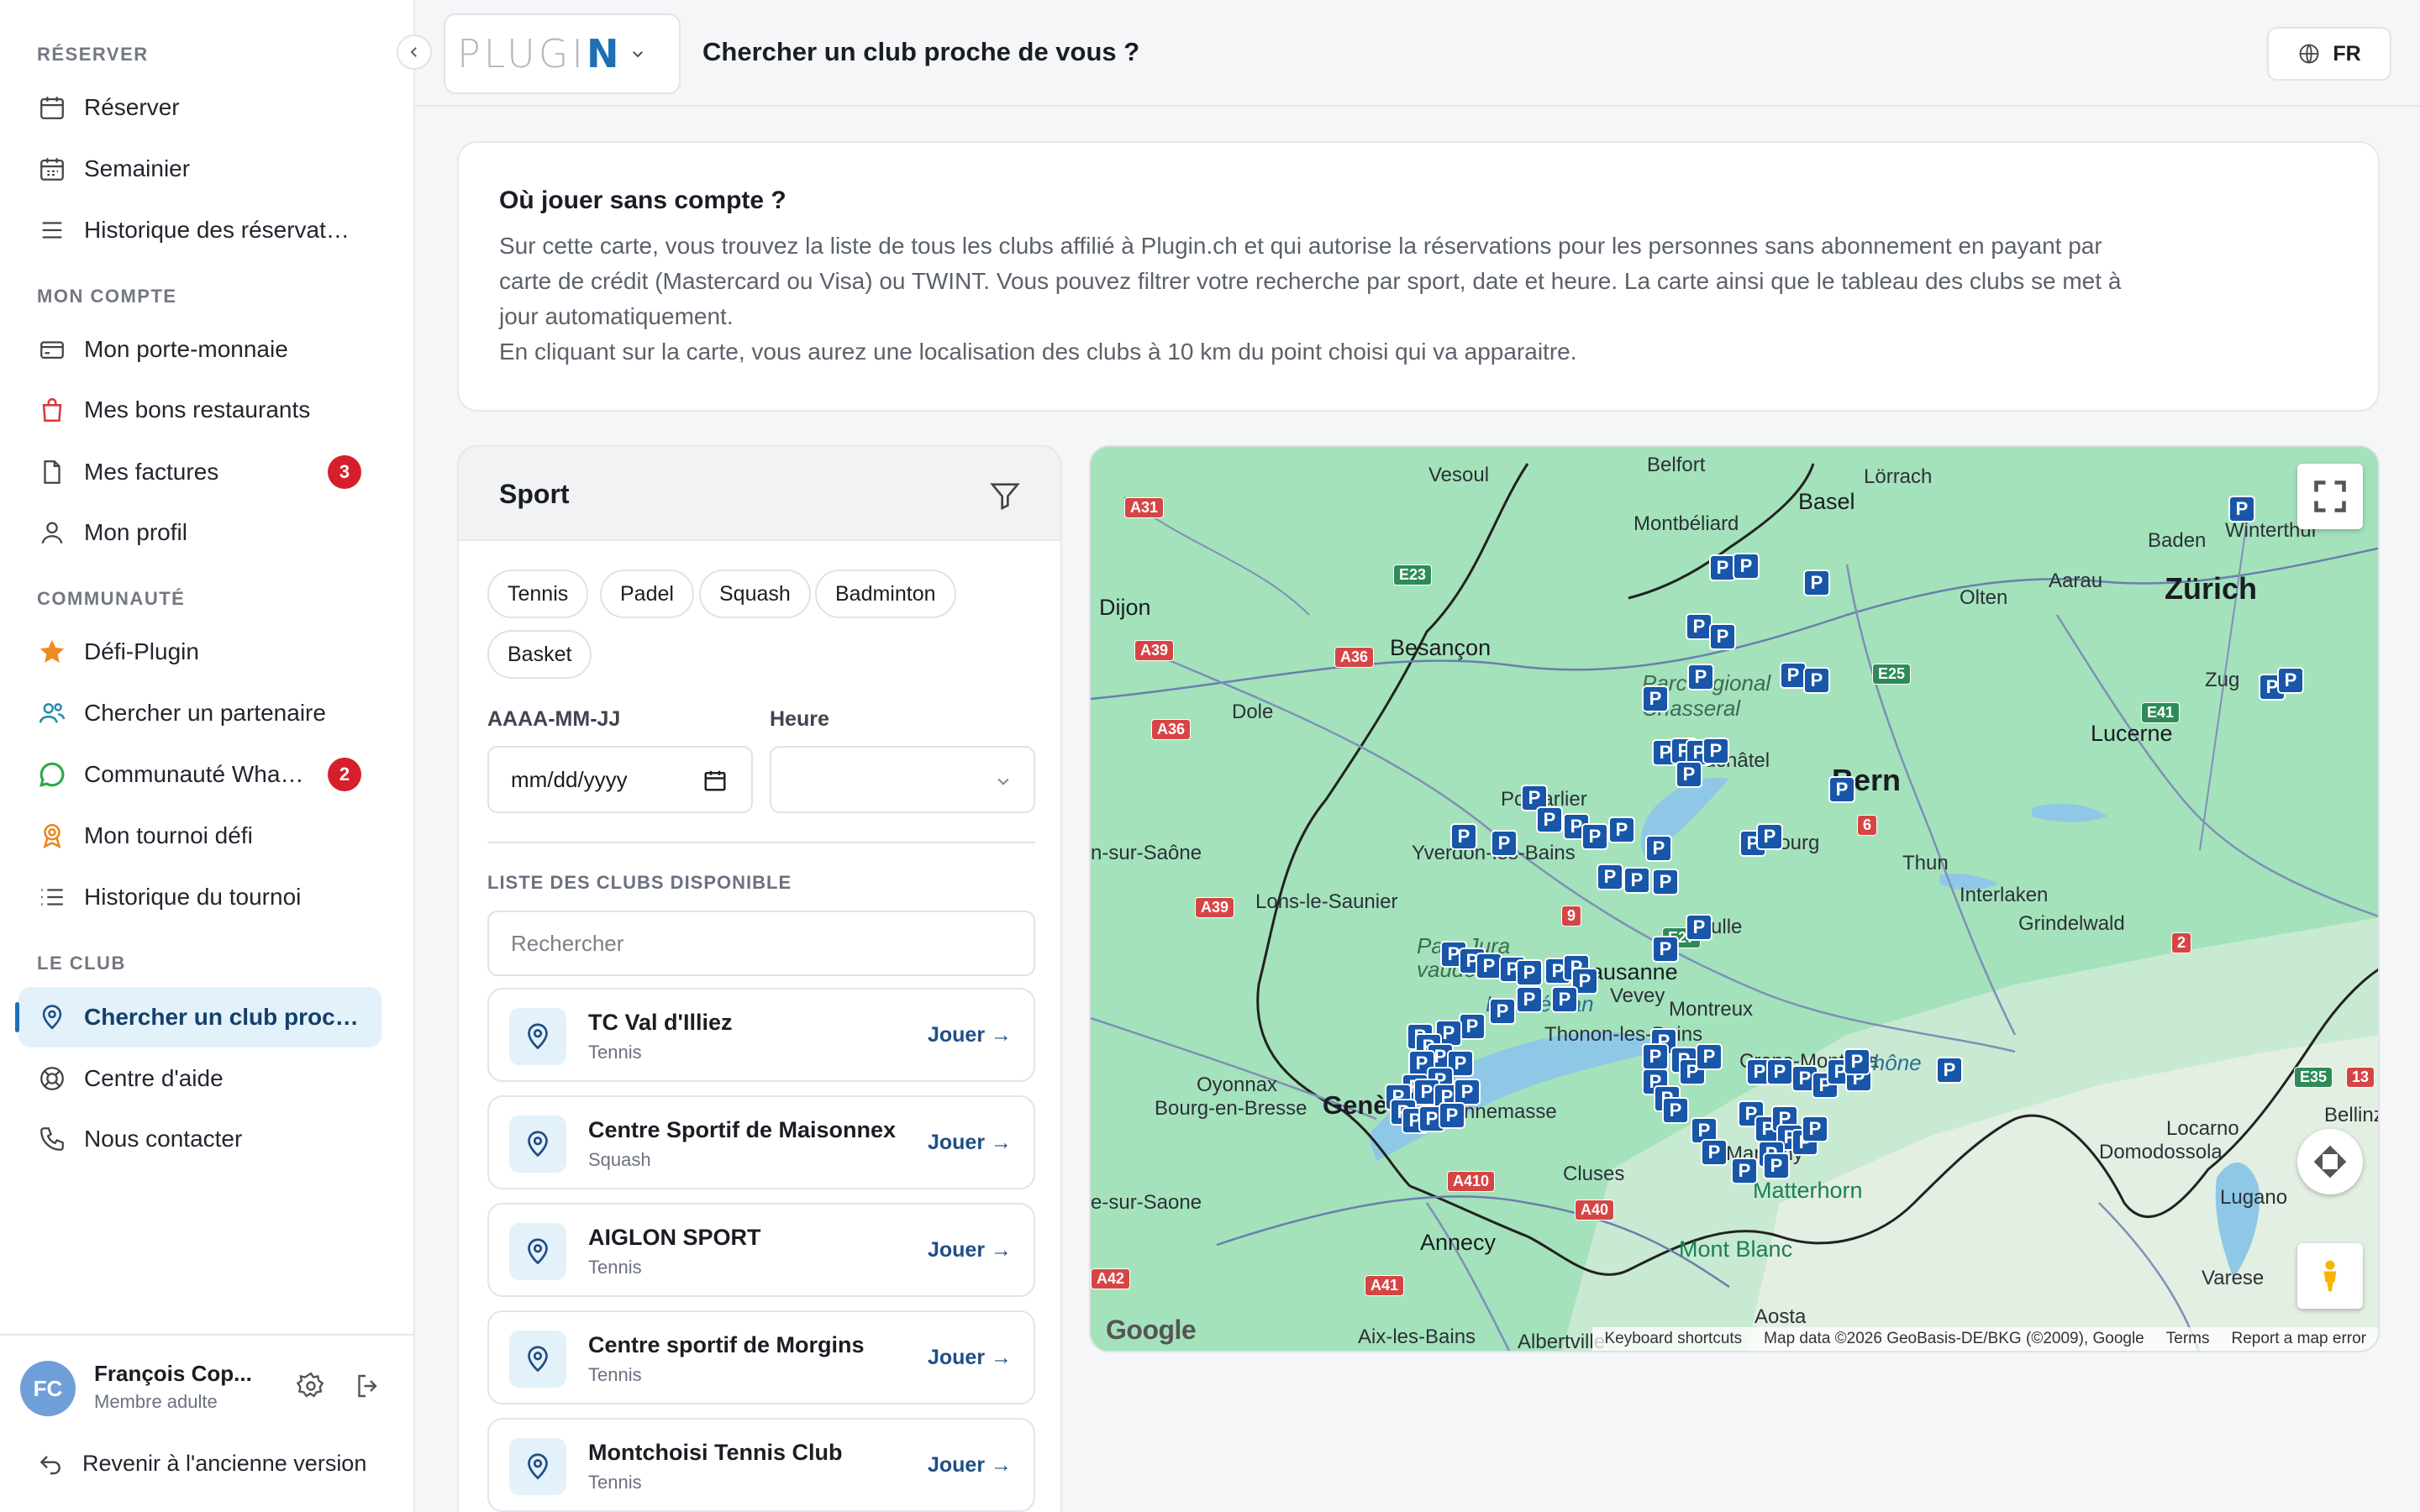 The image size is (2420, 1512). What do you see at coordinates (199, 107) in the screenshot?
I see `nav-item-reserver: Réserver` at bounding box center [199, 107].